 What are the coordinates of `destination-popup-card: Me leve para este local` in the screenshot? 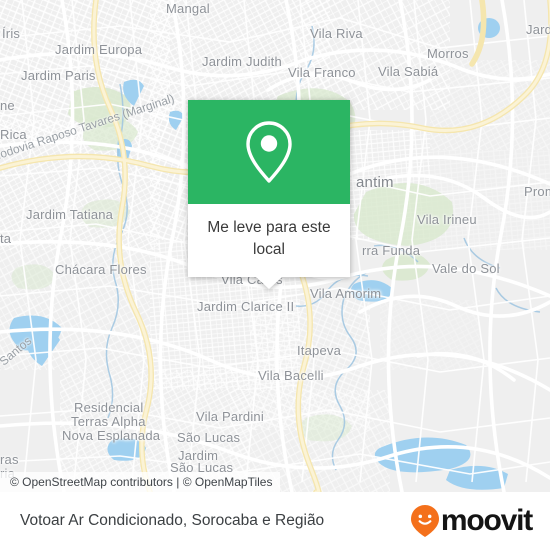 It's located at (269, 194).